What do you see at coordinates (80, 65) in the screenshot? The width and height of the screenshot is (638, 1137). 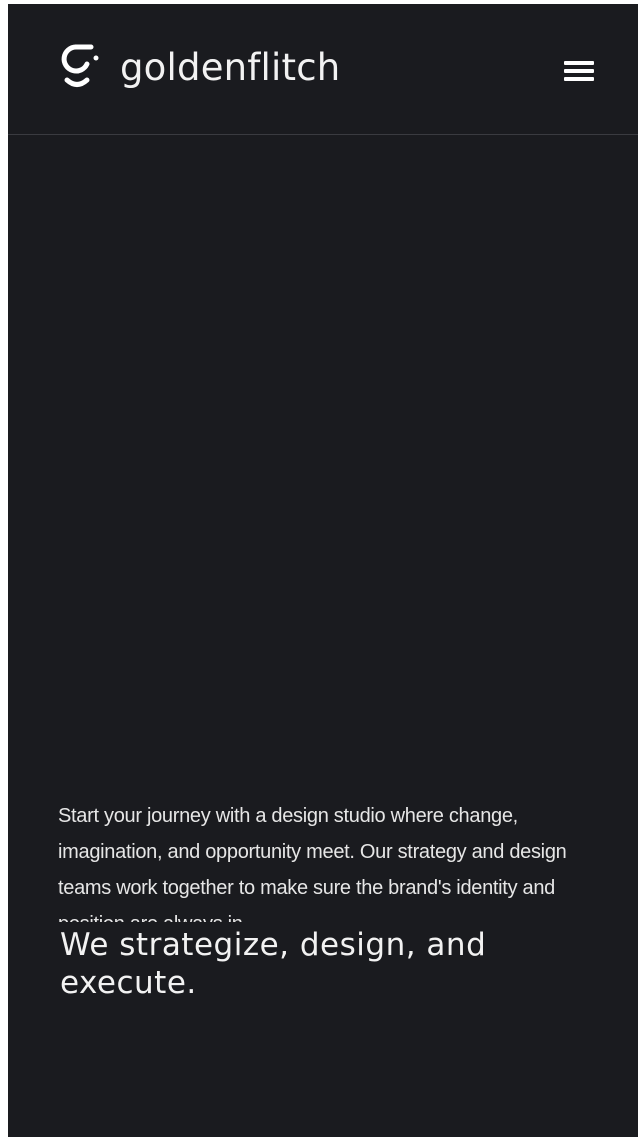 I see `goldenflitch-logo-icon` at bounding box center [80, 65].